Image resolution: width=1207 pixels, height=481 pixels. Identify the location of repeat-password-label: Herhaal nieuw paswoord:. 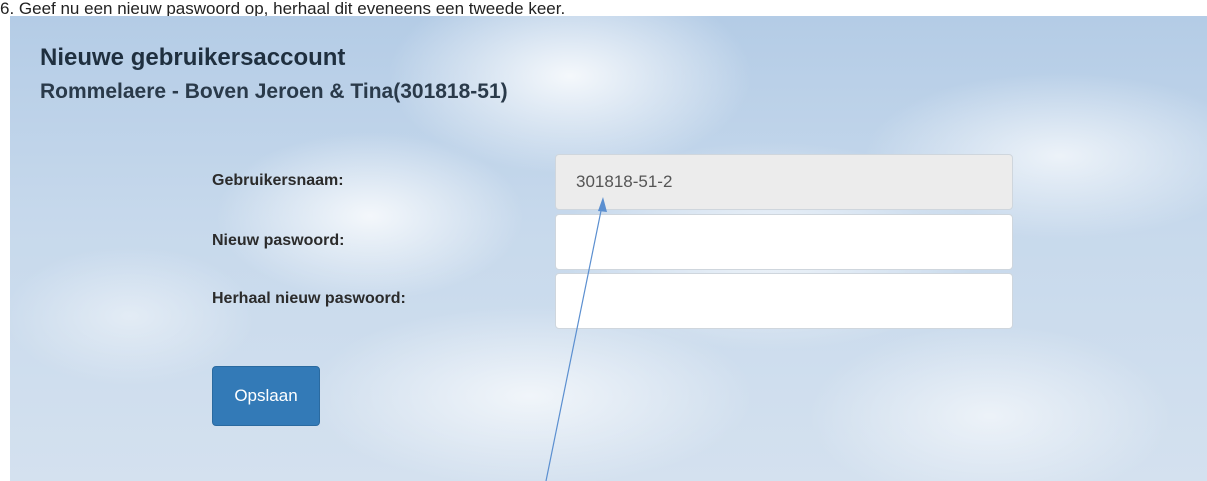
(309, 298).